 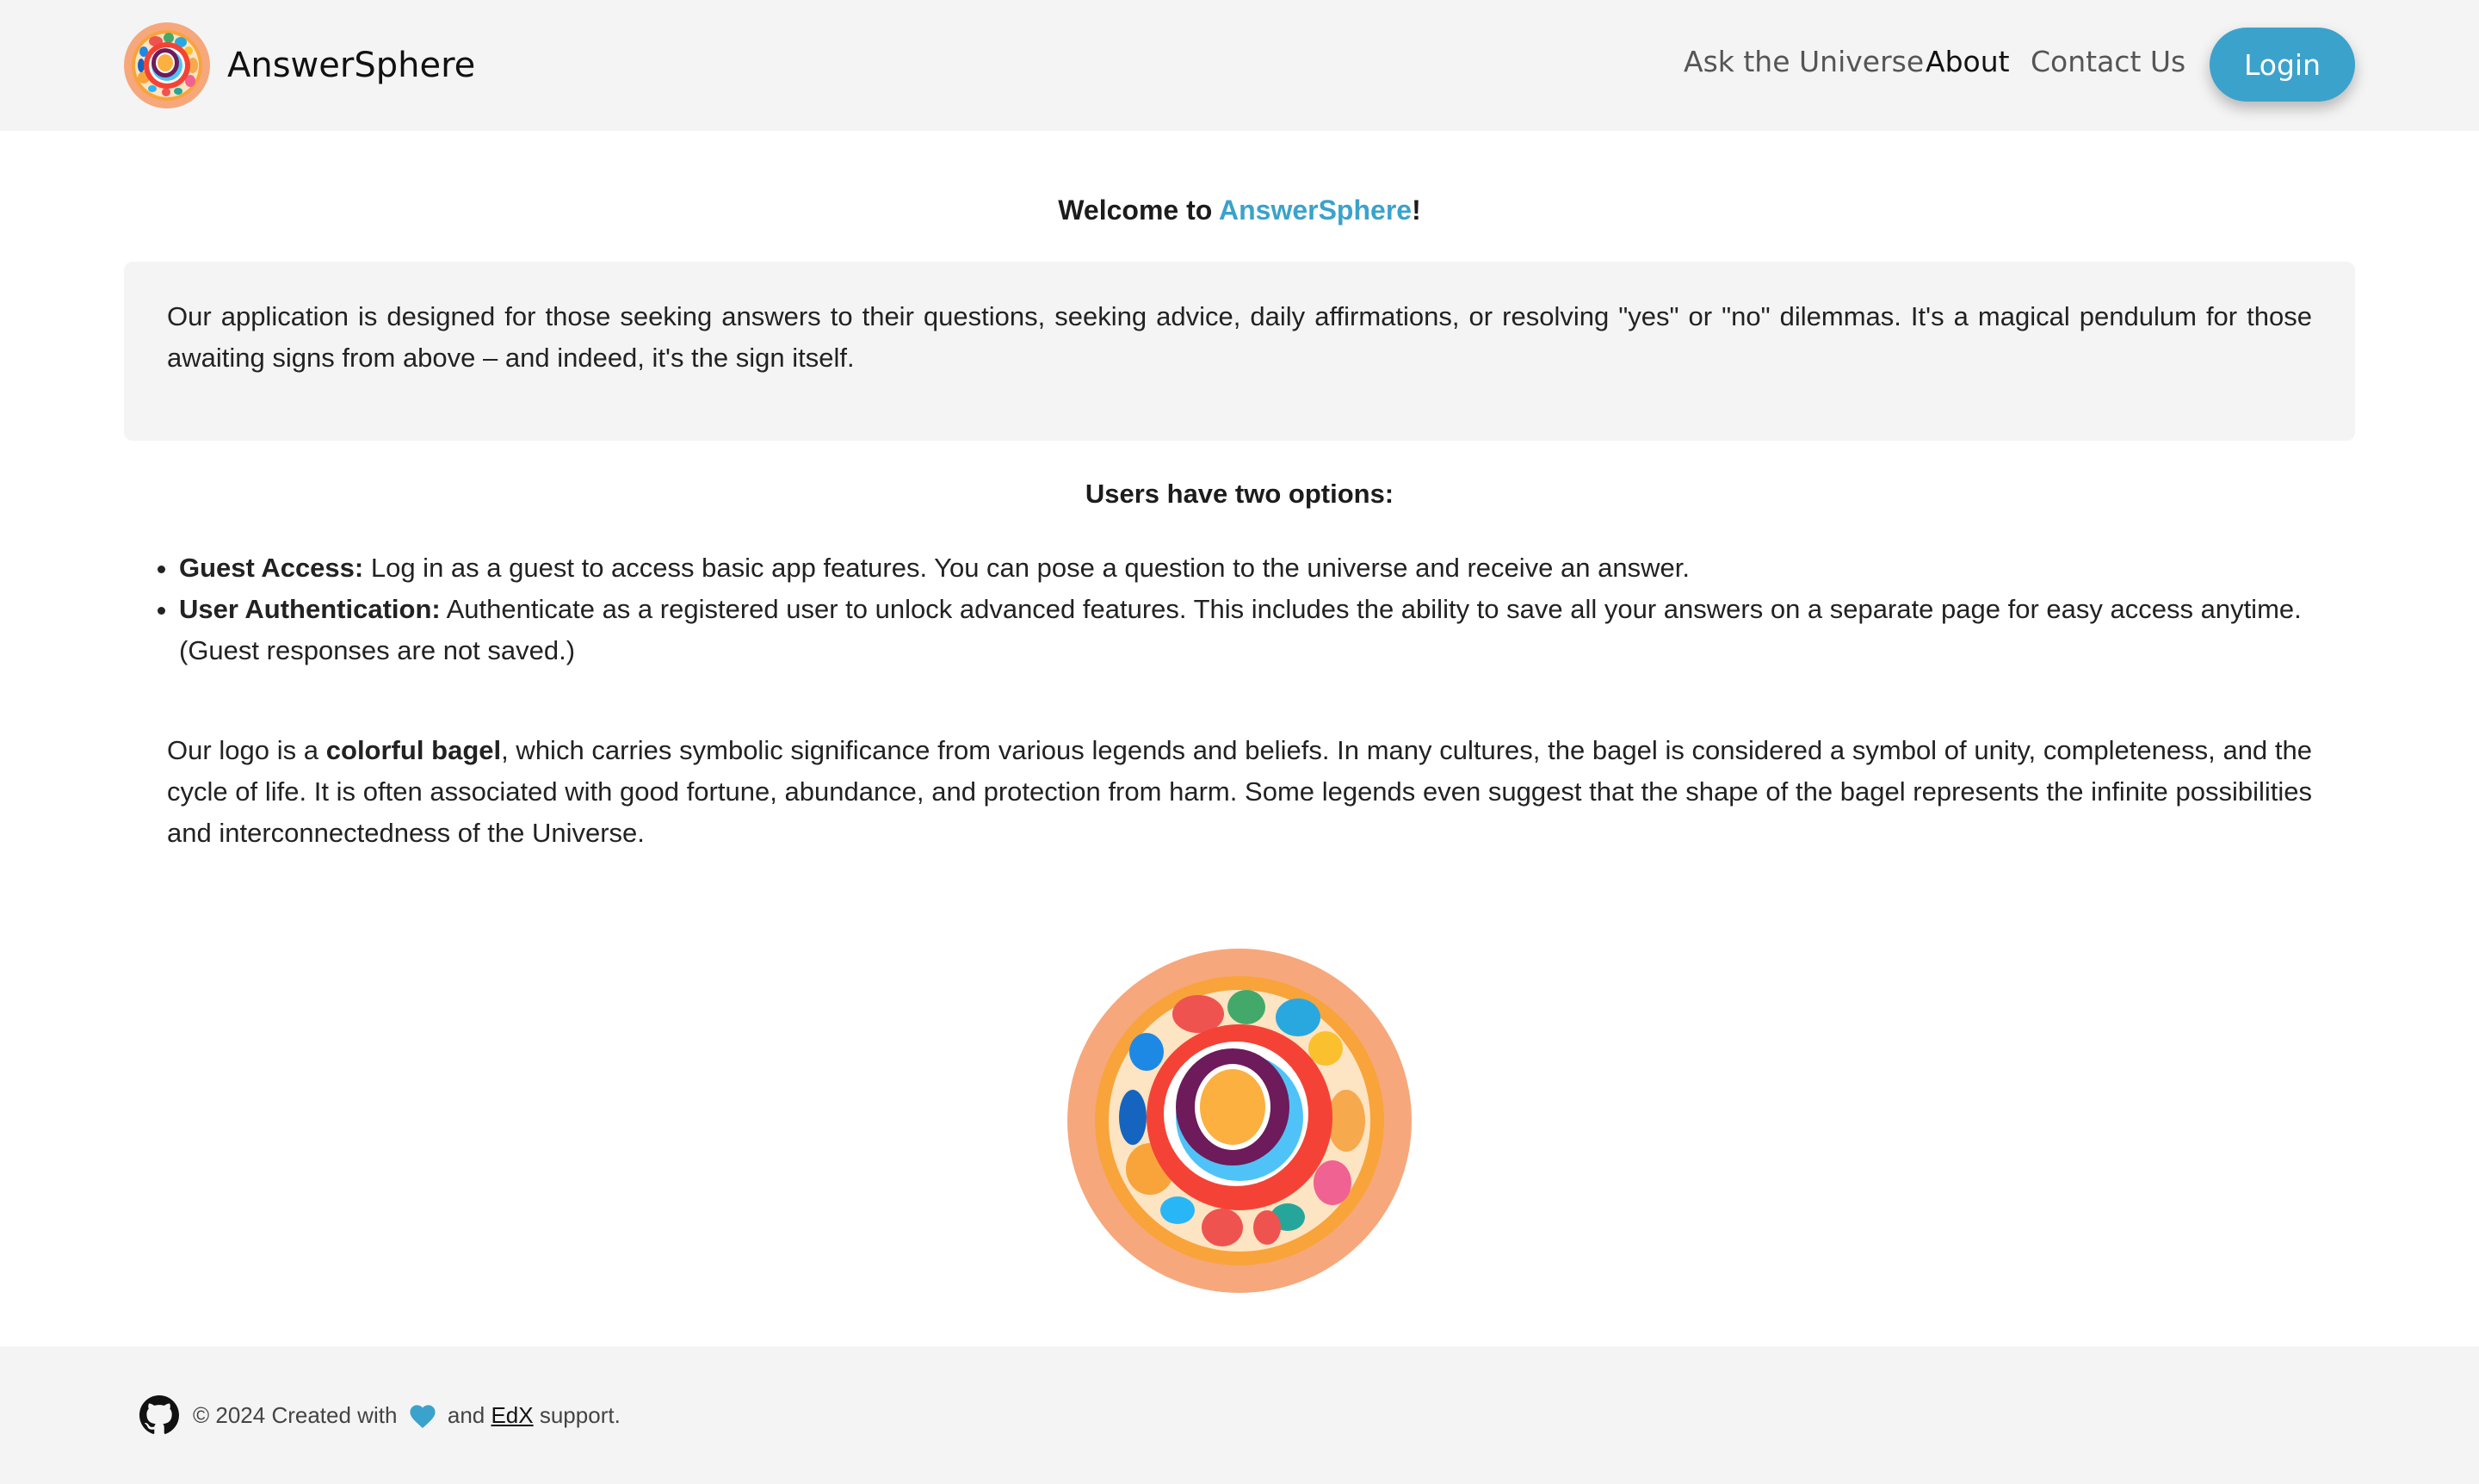 I want to click on copyright-text: © 2024 Created with, so click(x=298, y=1414).